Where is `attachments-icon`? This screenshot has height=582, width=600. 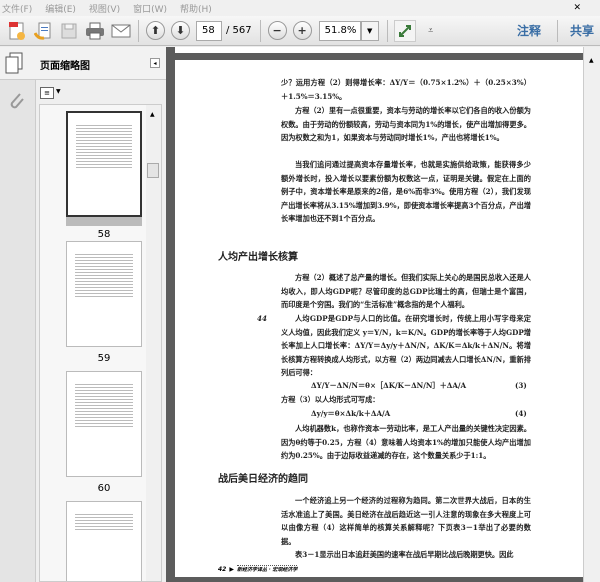 attachments-icon is located at coordinates (16, 102).